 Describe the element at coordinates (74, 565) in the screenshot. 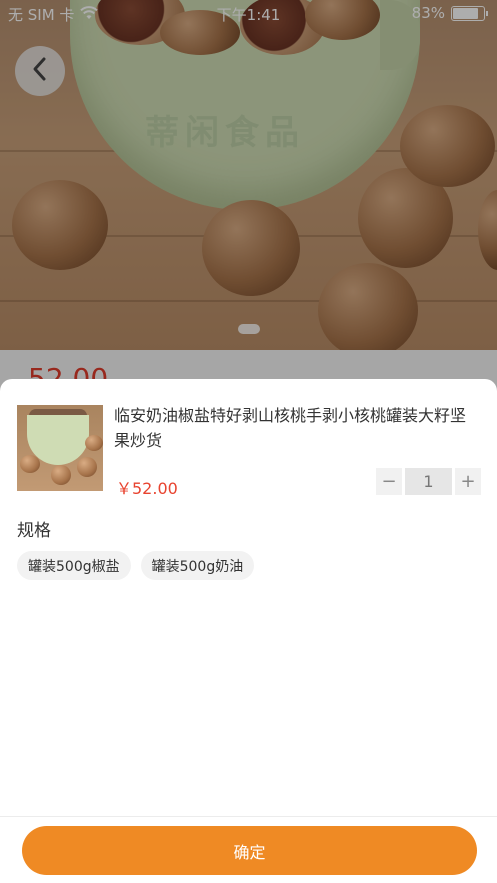

I see `spec-option-salt: 罐装500g椒盐` at that location.